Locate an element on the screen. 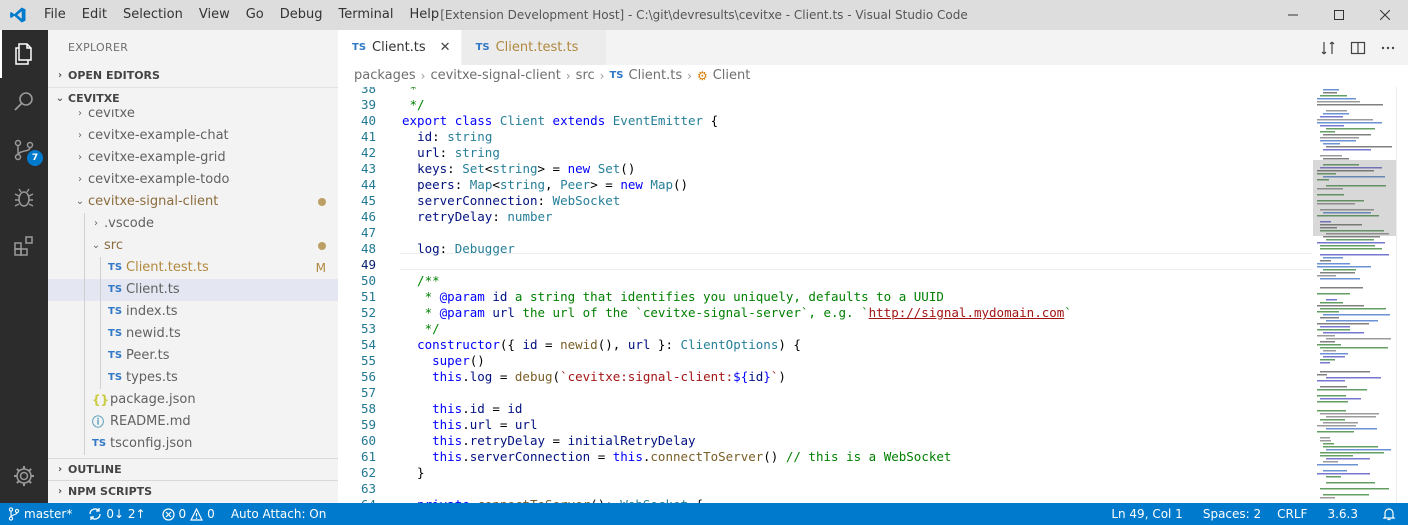 Image resolution: width=1408 pixels, height=525 pixels. menu-debug: Debug is located at coordinates (301, 15).